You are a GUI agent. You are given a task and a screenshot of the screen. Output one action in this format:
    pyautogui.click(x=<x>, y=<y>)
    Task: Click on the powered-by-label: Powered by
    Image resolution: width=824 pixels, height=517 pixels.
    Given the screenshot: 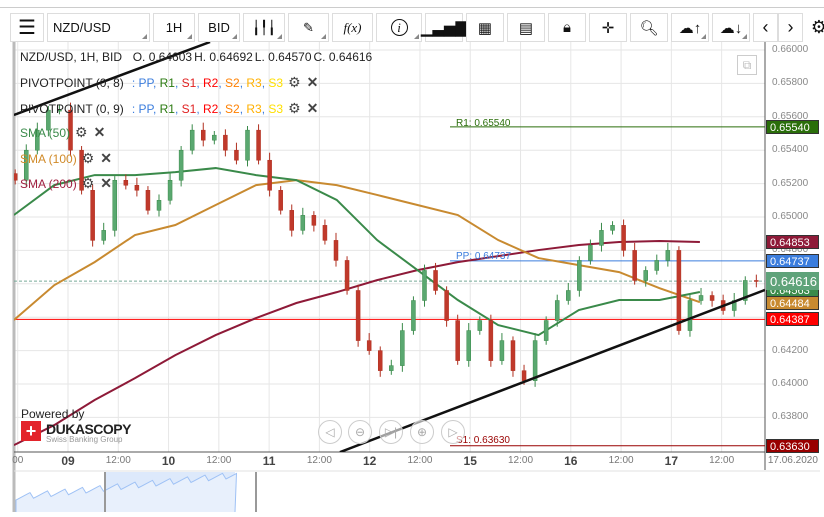 What is the action you would take?
    pyautogui.click(x=53, y=414)
    